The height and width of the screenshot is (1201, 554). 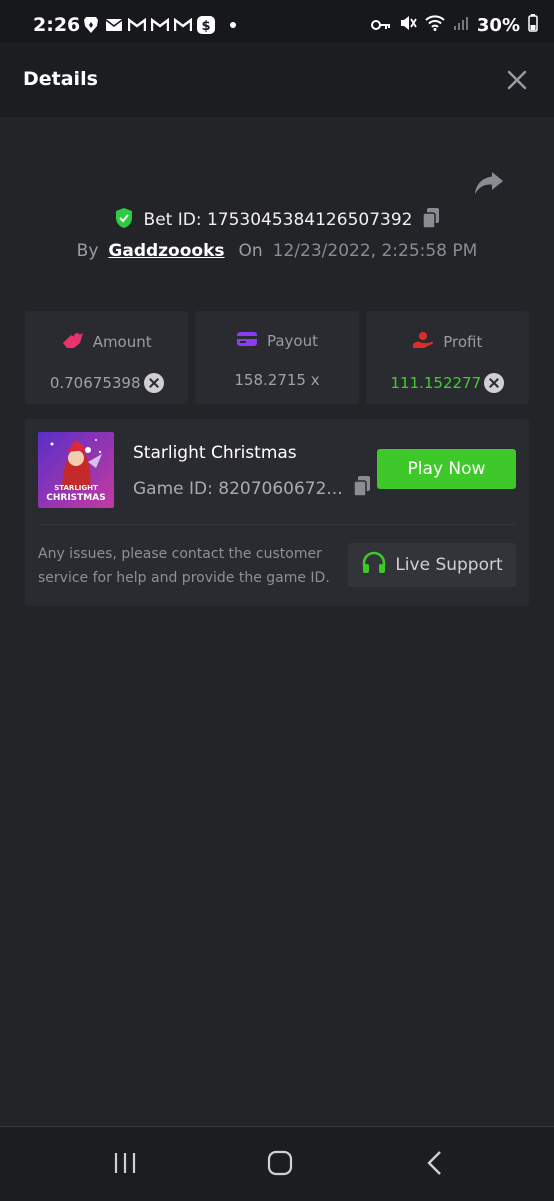 I want to click on notification-icons: $, so click(x=159, y=25).